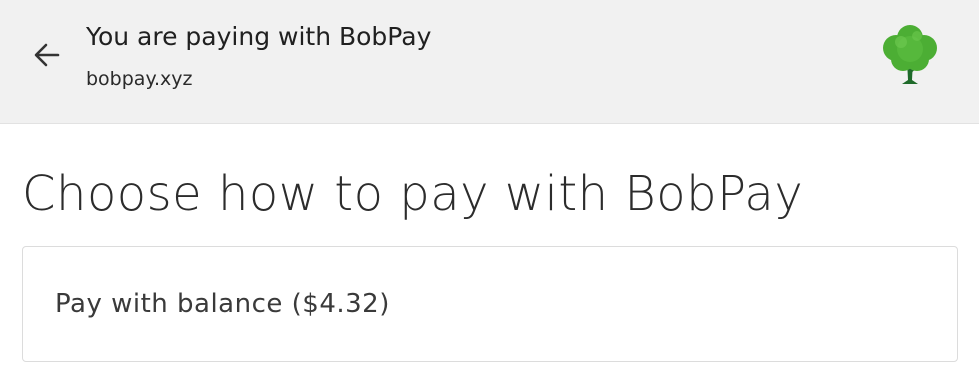  What do you see at coordinates (910, 56) in the screenshot?
I see `tree-icon` at bounding box center [910, 56].